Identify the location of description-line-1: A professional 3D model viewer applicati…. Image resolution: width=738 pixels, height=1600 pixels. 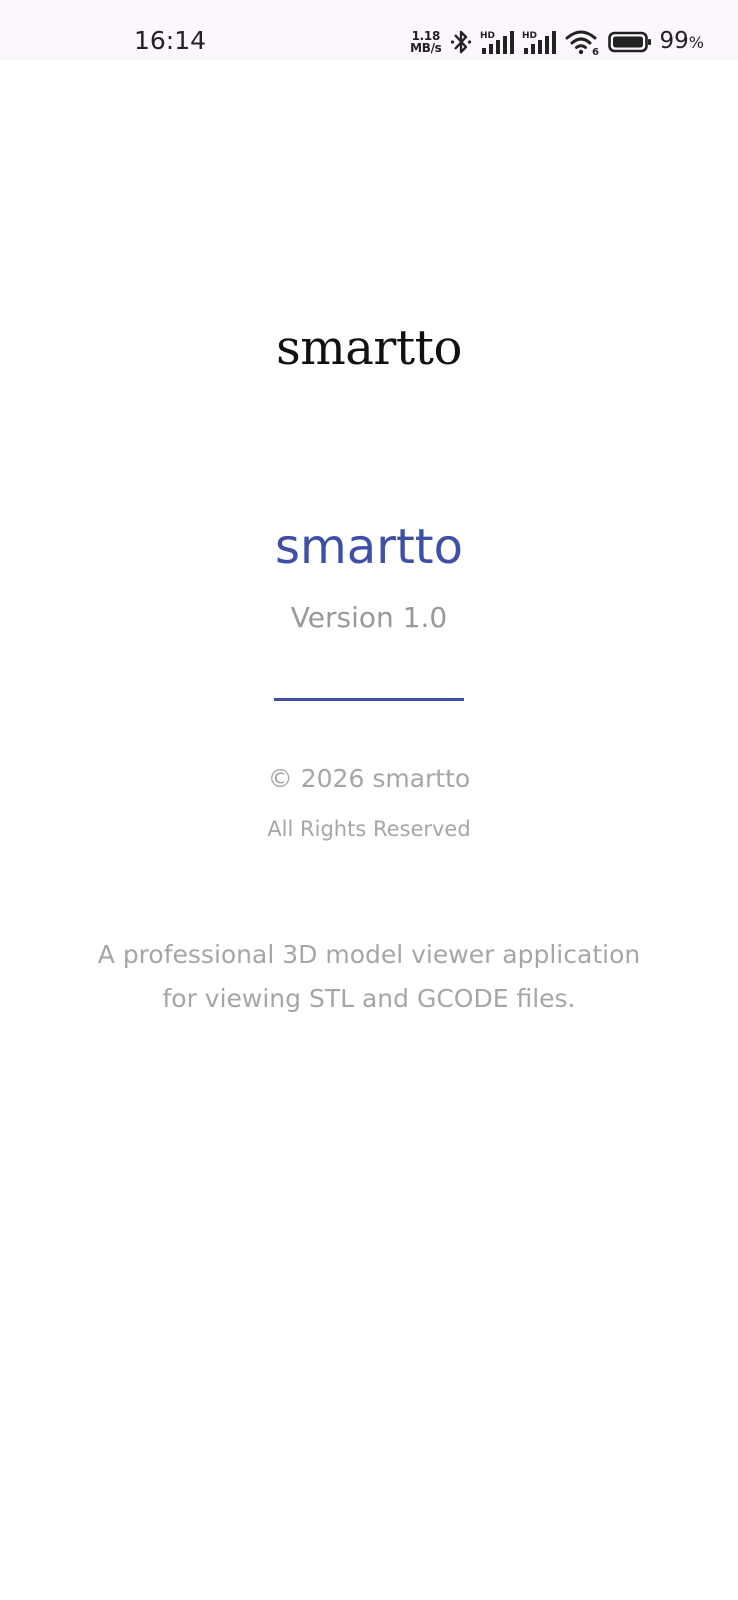
(369, 954).